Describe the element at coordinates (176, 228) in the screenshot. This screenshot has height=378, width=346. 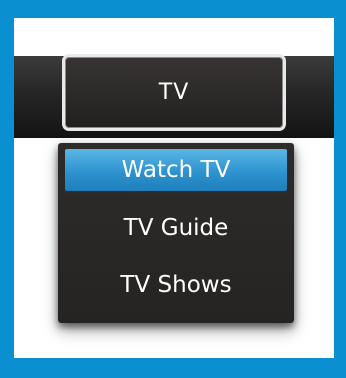
I see `menu-item-tv-guide: TV Guide` at that location.